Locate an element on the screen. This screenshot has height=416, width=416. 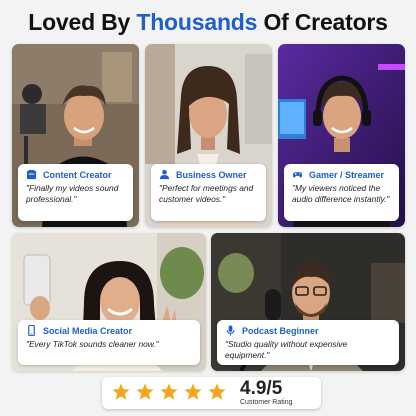
headline-suffix: Of Creators is located at coordinates (325, 22).